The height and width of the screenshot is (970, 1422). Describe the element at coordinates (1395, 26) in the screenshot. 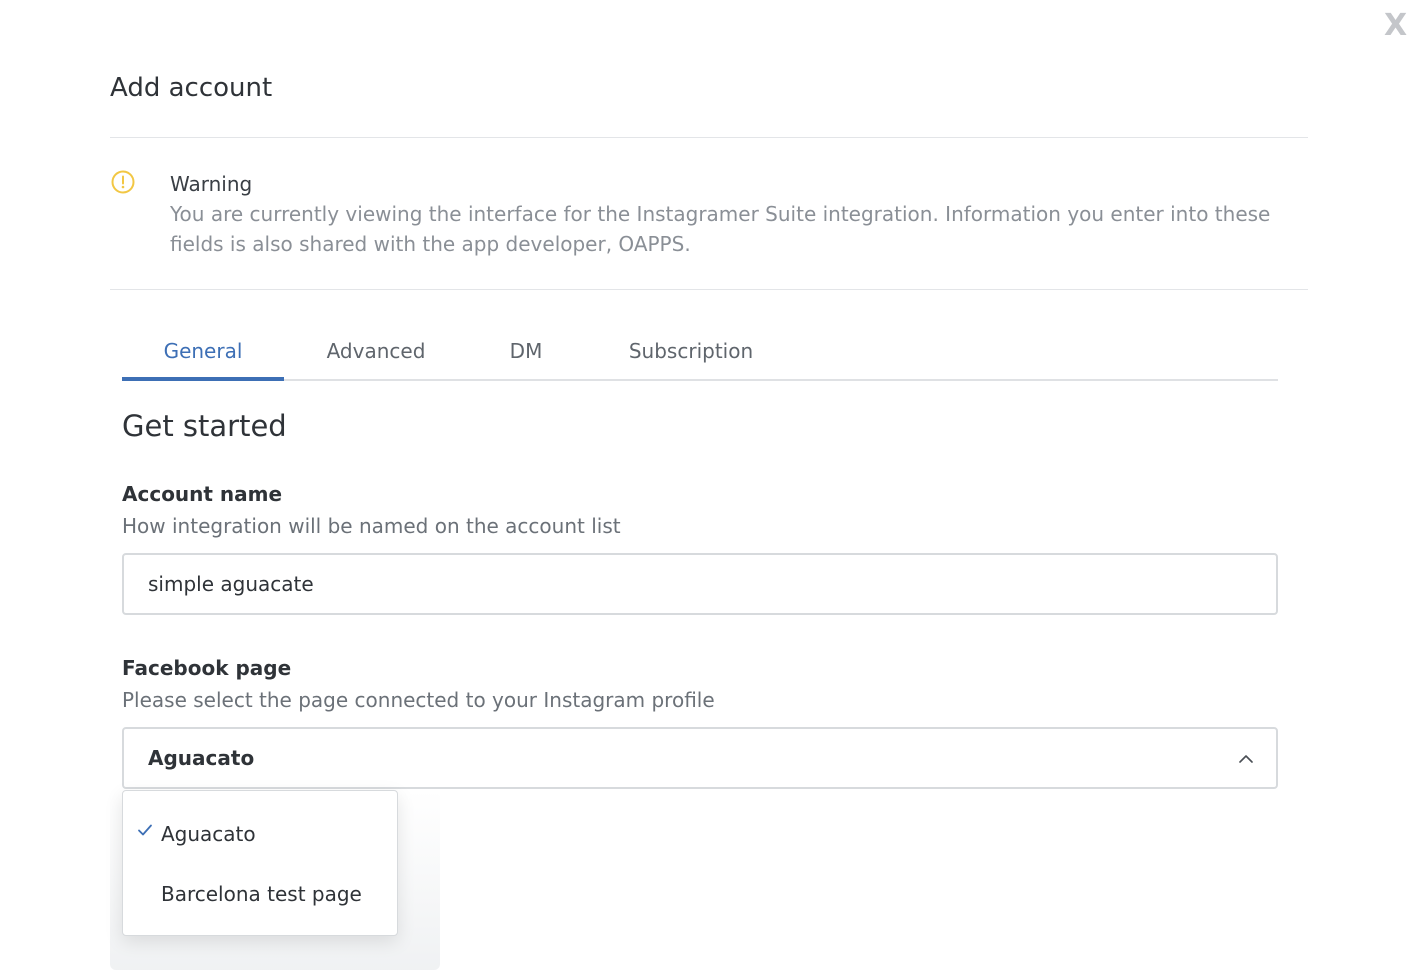

I see `close-button: X` at that location.